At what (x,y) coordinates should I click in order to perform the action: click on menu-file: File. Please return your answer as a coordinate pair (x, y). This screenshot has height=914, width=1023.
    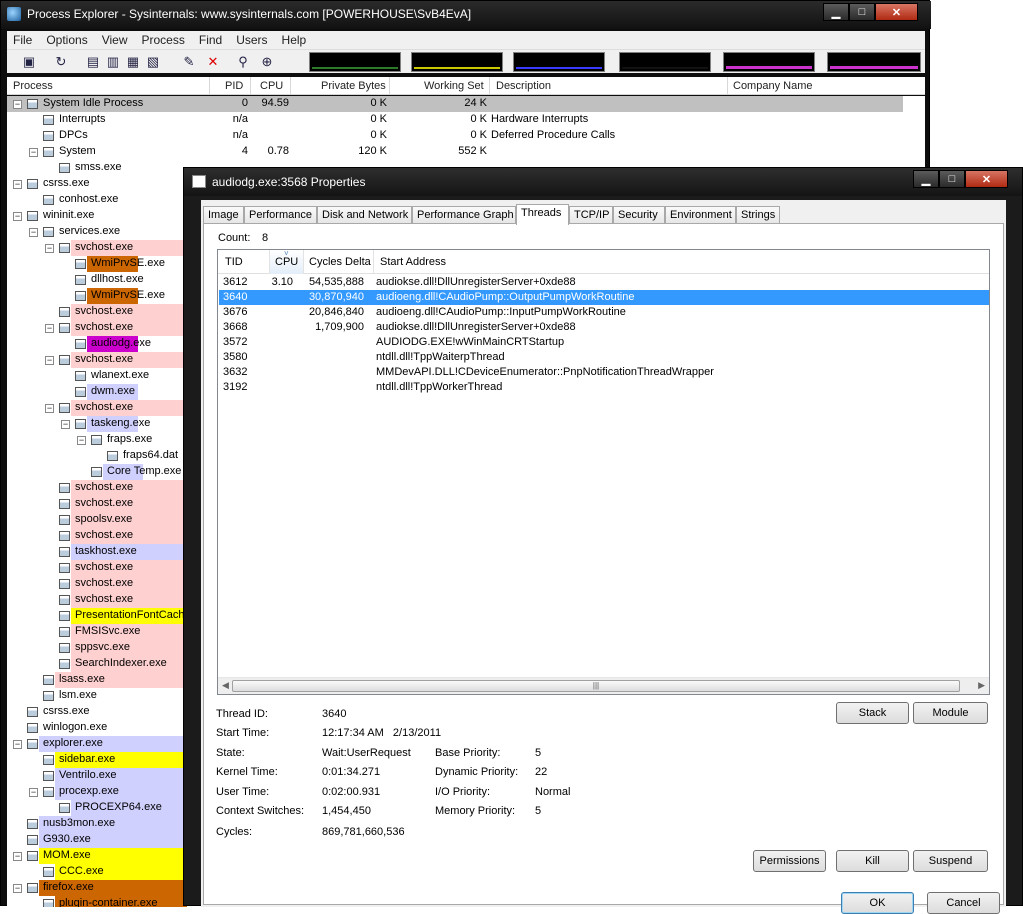
    Looking at the image, I should click on (23, 40).